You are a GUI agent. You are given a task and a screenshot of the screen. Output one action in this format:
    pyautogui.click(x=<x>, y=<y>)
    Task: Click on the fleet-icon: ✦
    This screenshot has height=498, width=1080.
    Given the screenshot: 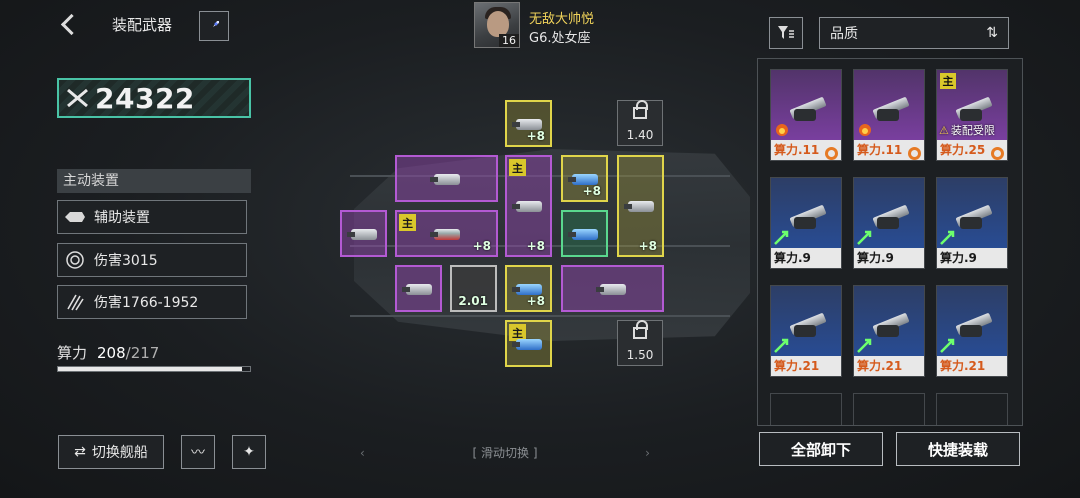 What is the action you would take?
    pyautogui.click(x=249, y=452)
    